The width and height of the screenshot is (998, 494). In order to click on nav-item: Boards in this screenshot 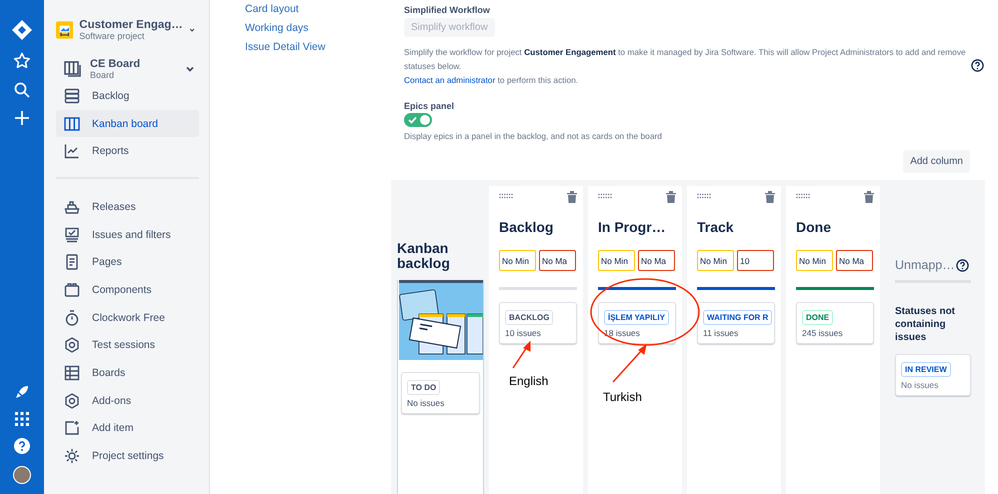, I will do `click(127, 373)`.